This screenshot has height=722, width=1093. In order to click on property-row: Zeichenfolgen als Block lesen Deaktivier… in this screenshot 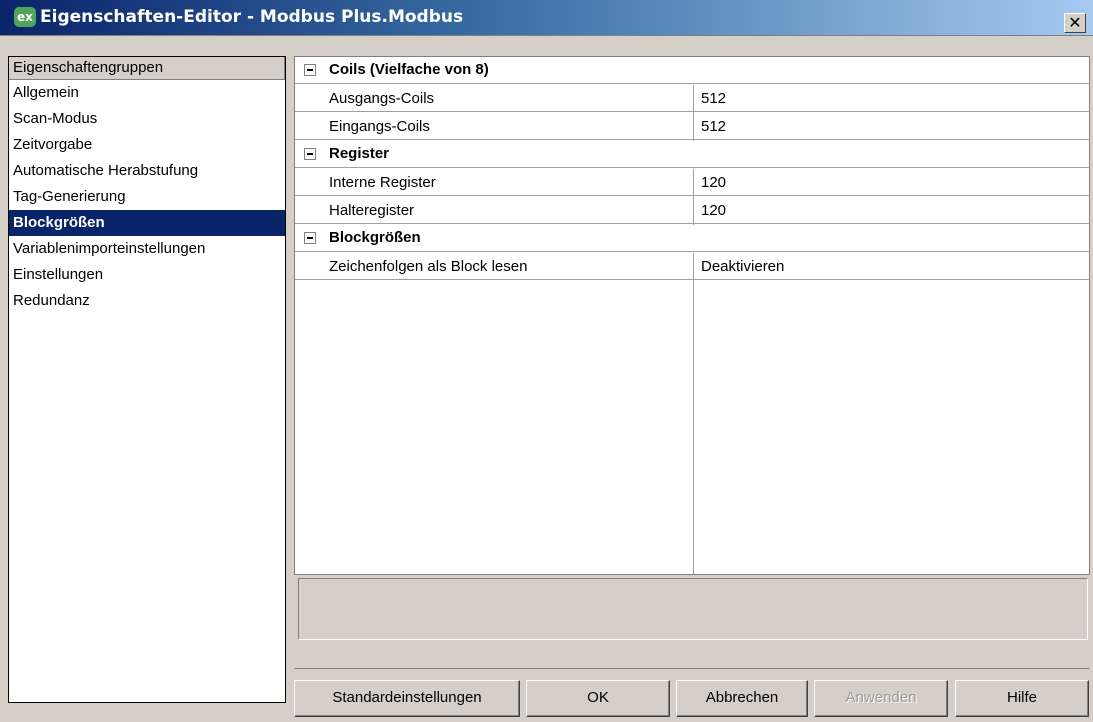, I will do `click(692, 266)`.